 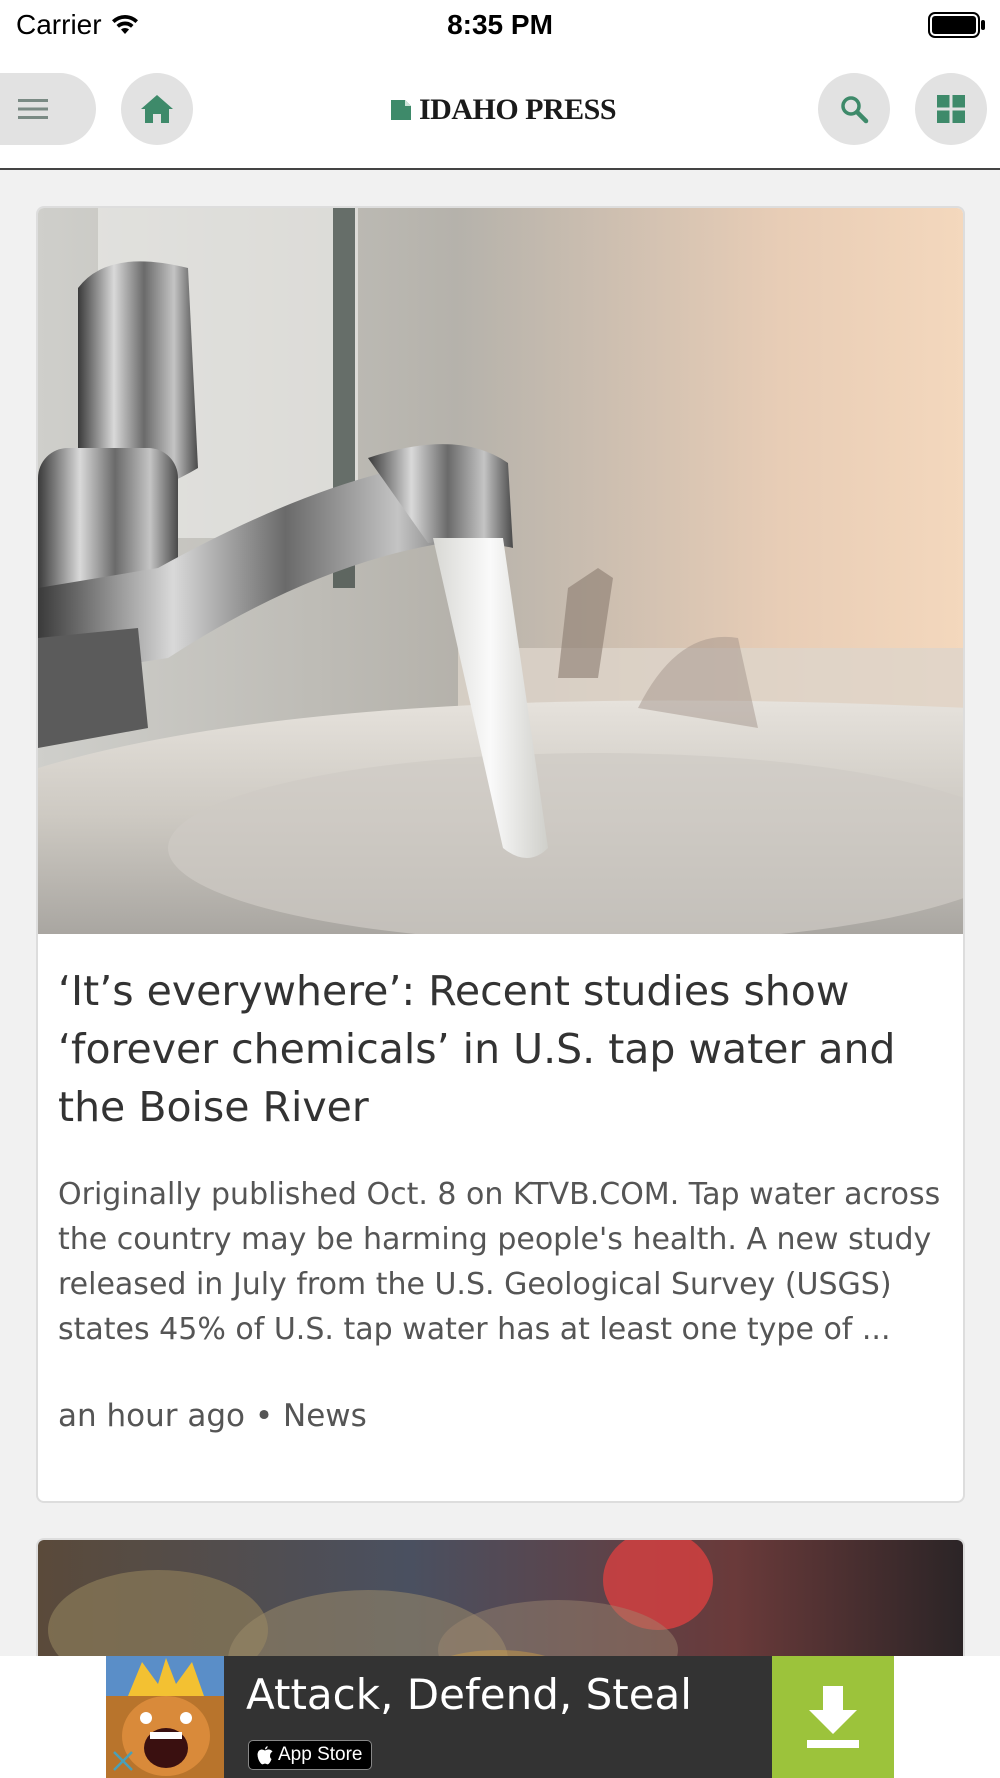 I want to click on home-icon, so click(x=157, y=109).